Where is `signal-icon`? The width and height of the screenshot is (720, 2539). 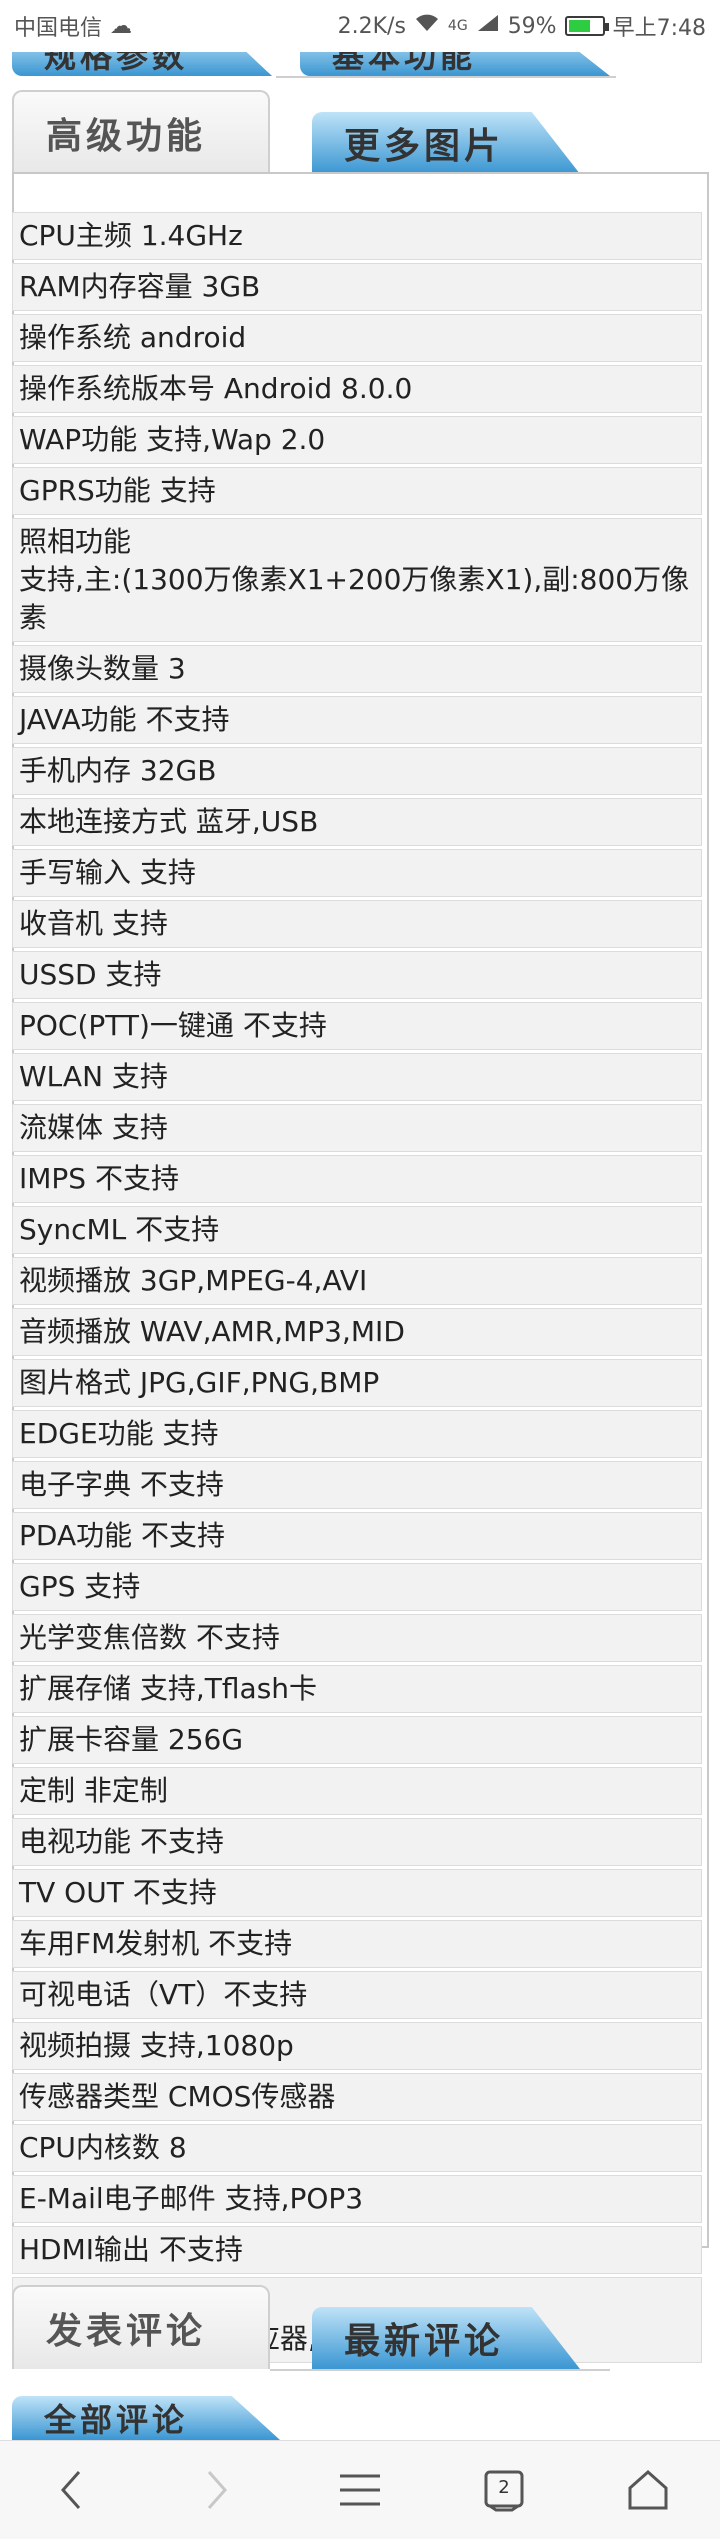 signal-icon is located at coordinates (488, 26).